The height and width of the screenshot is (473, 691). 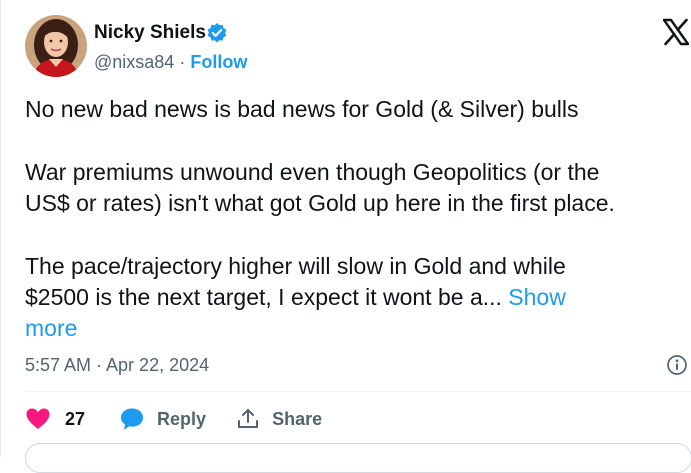 What do you see at coordinates (38, 419) in the screenshot?
I see `heart-icon` at bounding box center [38, 419].